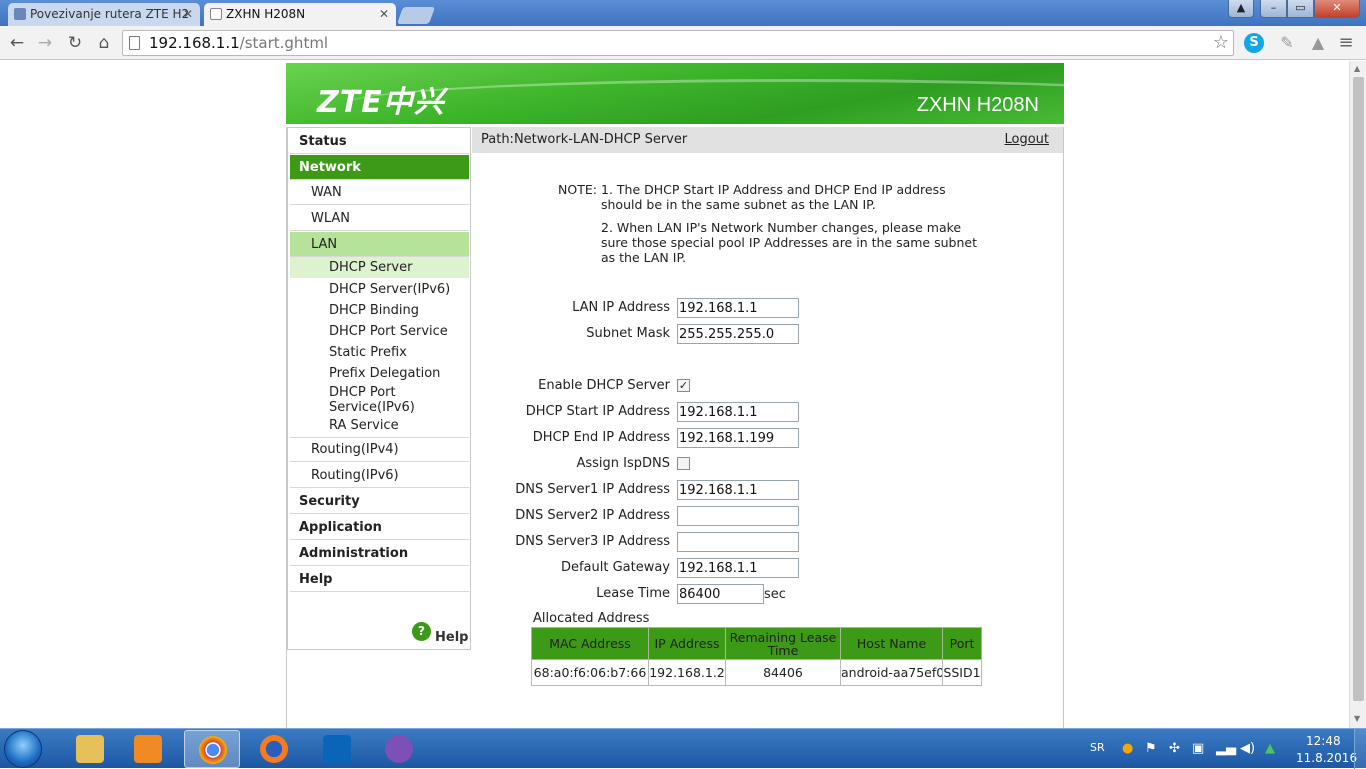  Describe the element at coordinates (1226, 748) in the screenshot. I see `signal-icon: ▂▄` at that location.